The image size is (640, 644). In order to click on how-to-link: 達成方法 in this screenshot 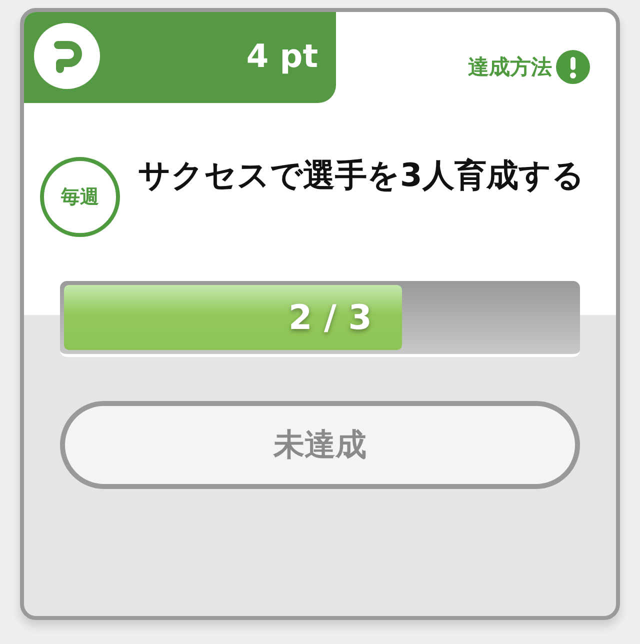, I will do `click(529, 67)`.